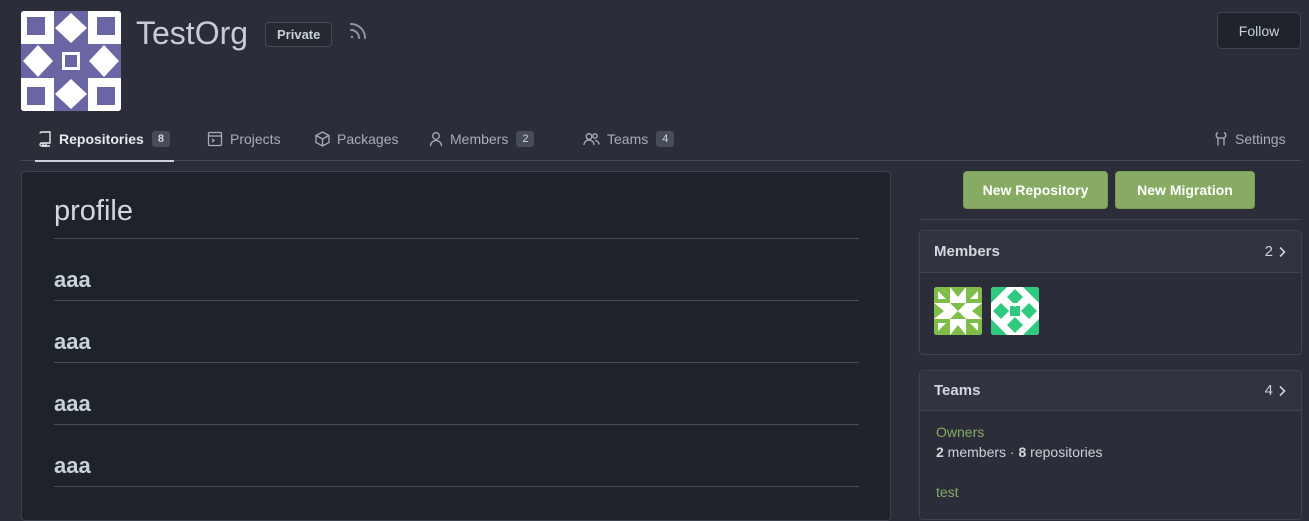 Image resolution: width=1309 pixels, height=521 pixels. Describe the element at coordinates (1276, 251) in the screenshot. I see `members-count-link: 2` at that location.